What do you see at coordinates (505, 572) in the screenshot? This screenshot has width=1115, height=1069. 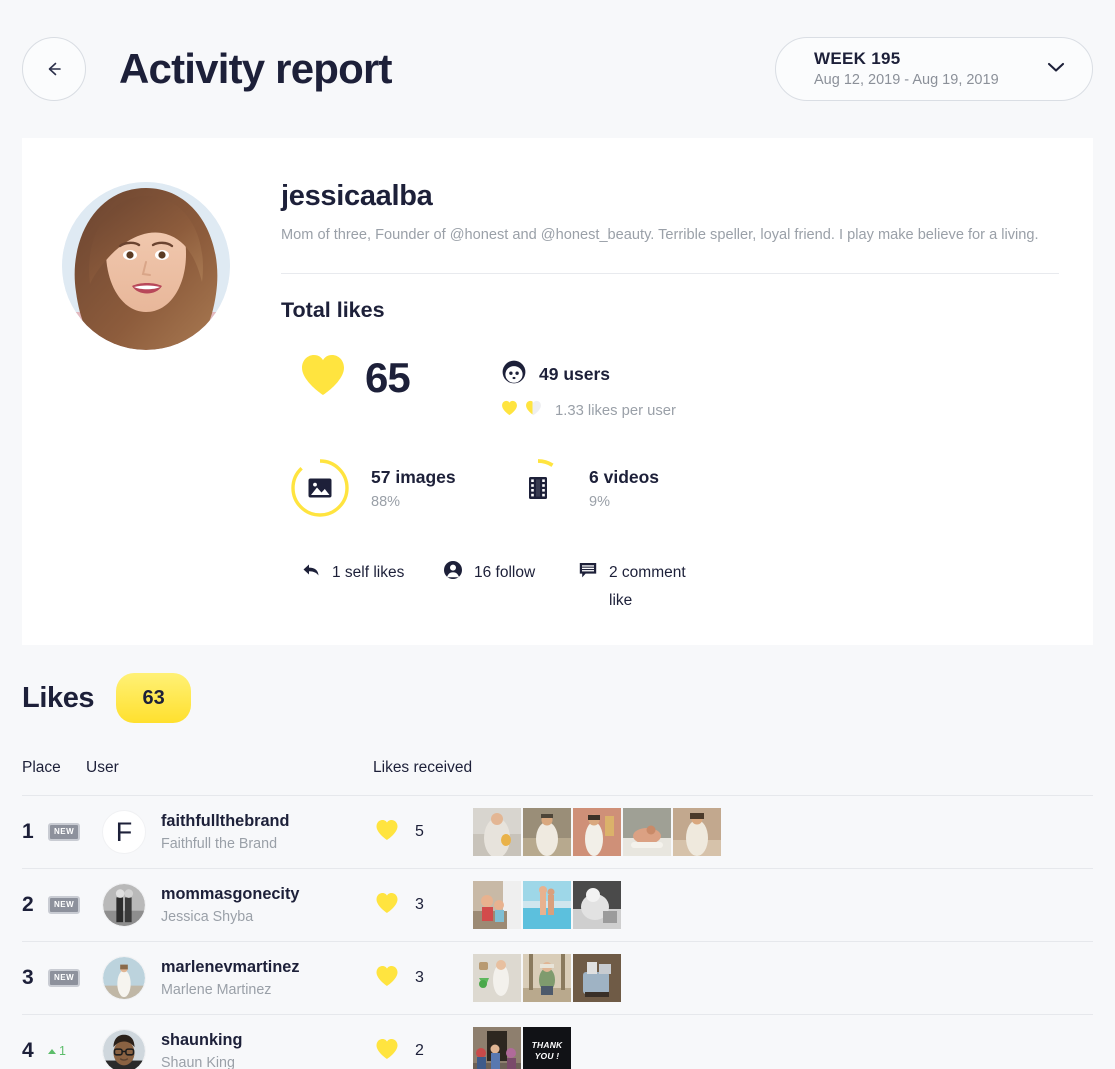 I see `follow-label: 16 follow` at bounding box center [505, 572].